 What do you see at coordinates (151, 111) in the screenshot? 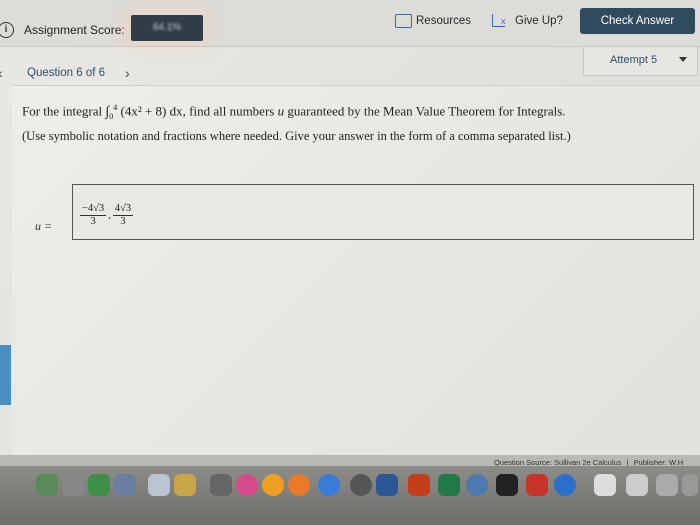
I see `integrand: (4x² + 8) dx` at bounding box center [151, 111].